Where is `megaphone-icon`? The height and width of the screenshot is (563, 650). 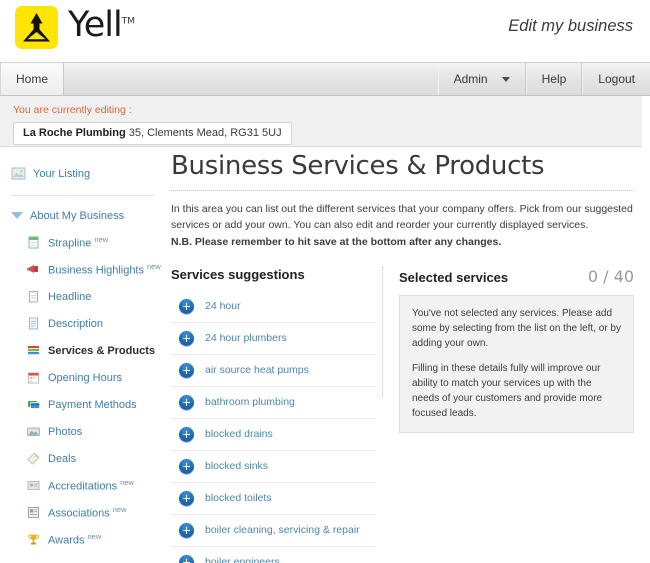 megaphone-icon is located at coordinates (33, 269).